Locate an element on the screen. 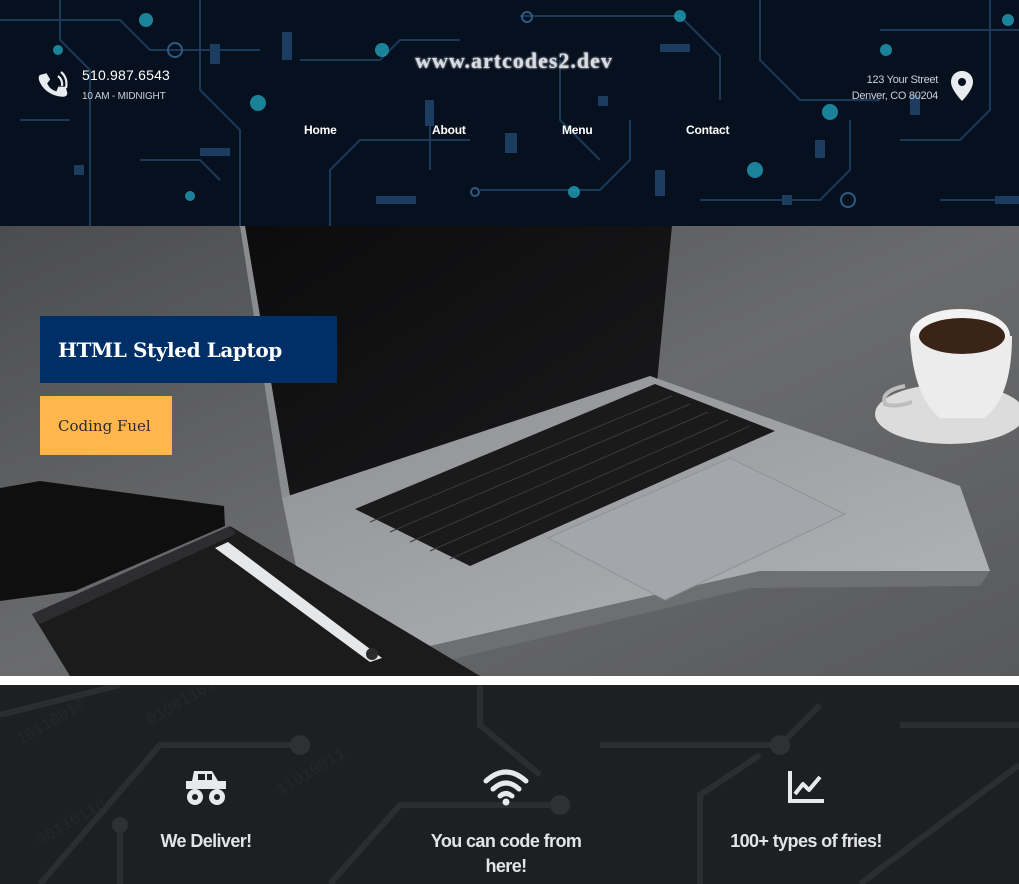 The width and height of the screenshot is (1019, 884). feature-delivery: We Deliver! is located at coordinates (206, 810).